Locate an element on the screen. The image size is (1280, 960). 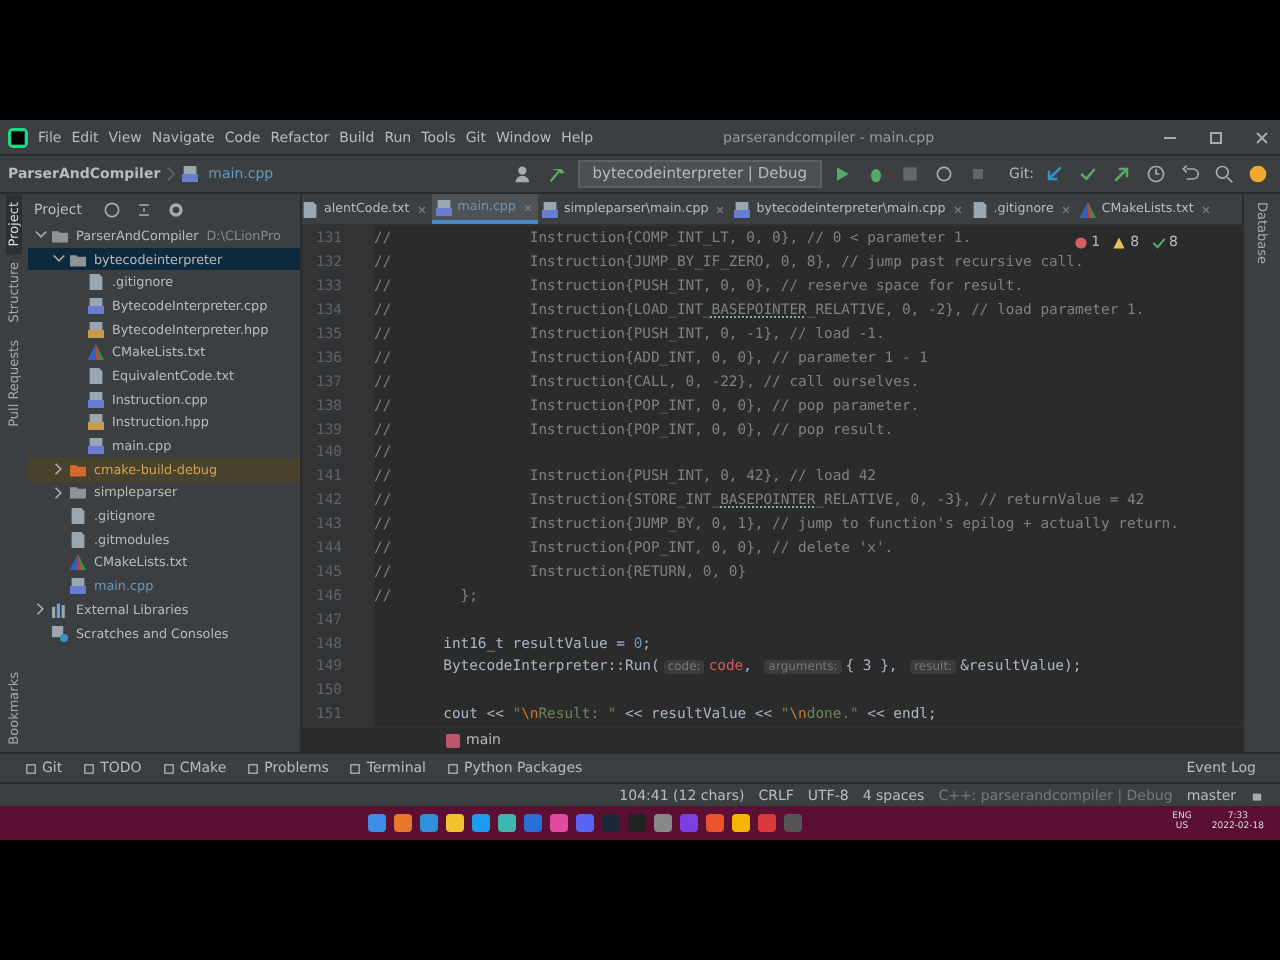
play-icon is located at coordinates (841, 174).